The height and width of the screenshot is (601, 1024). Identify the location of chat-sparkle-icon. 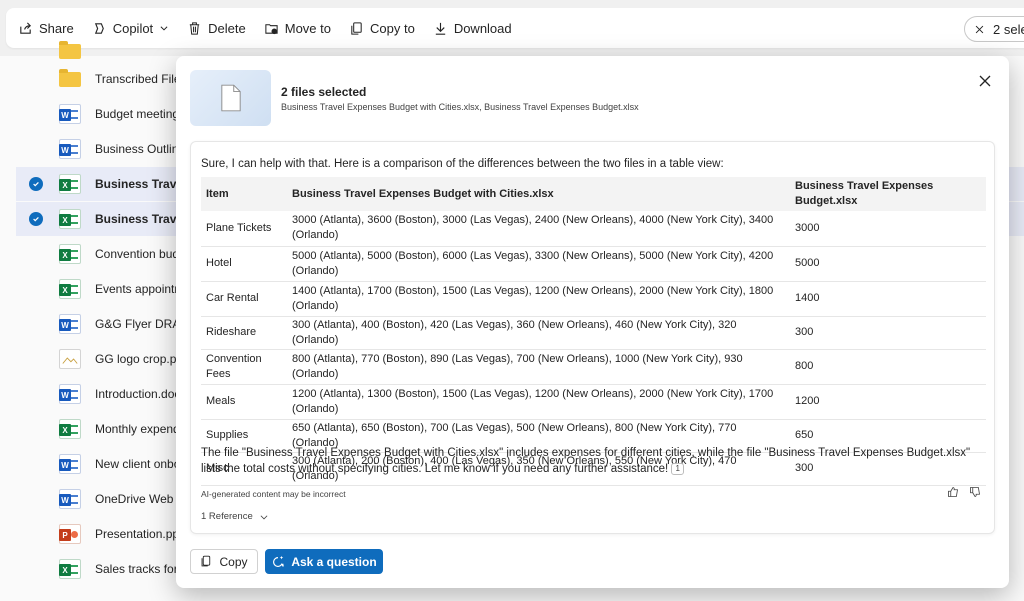
(279, 561).